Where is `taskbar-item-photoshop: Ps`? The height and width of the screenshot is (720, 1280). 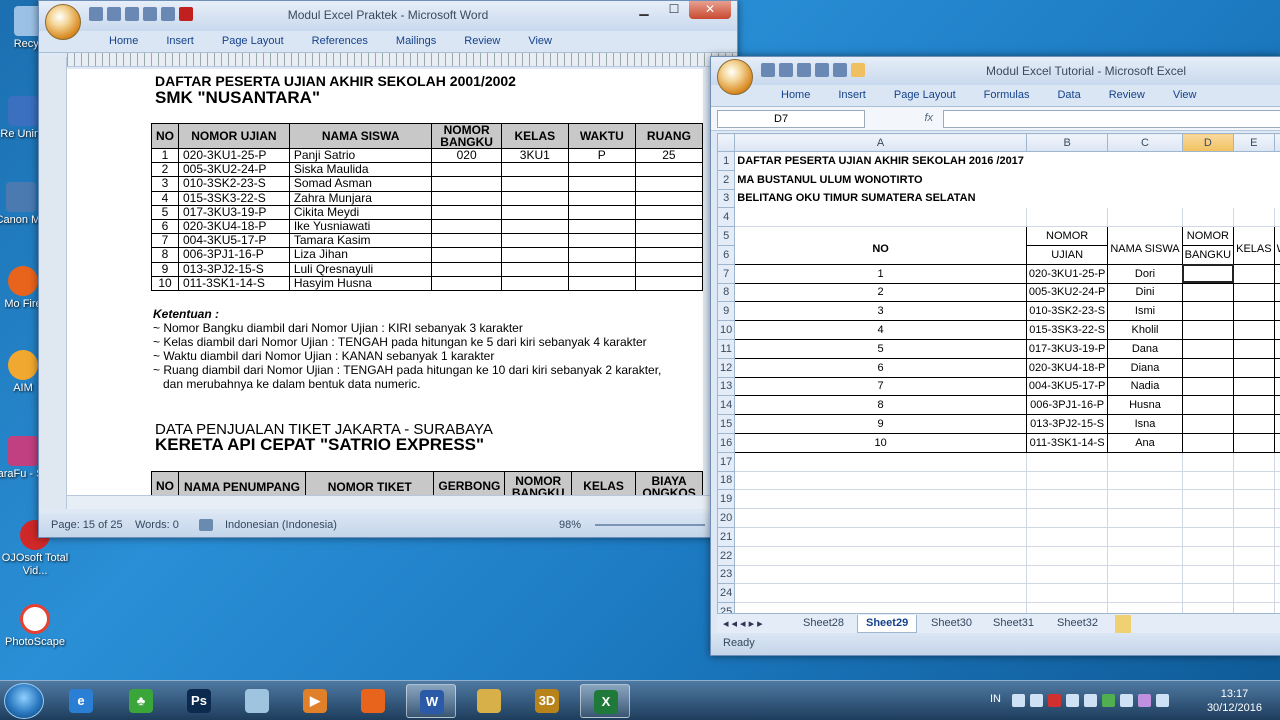 taskbar-item-photoshop: Ps is located at coordinates (199, 701).